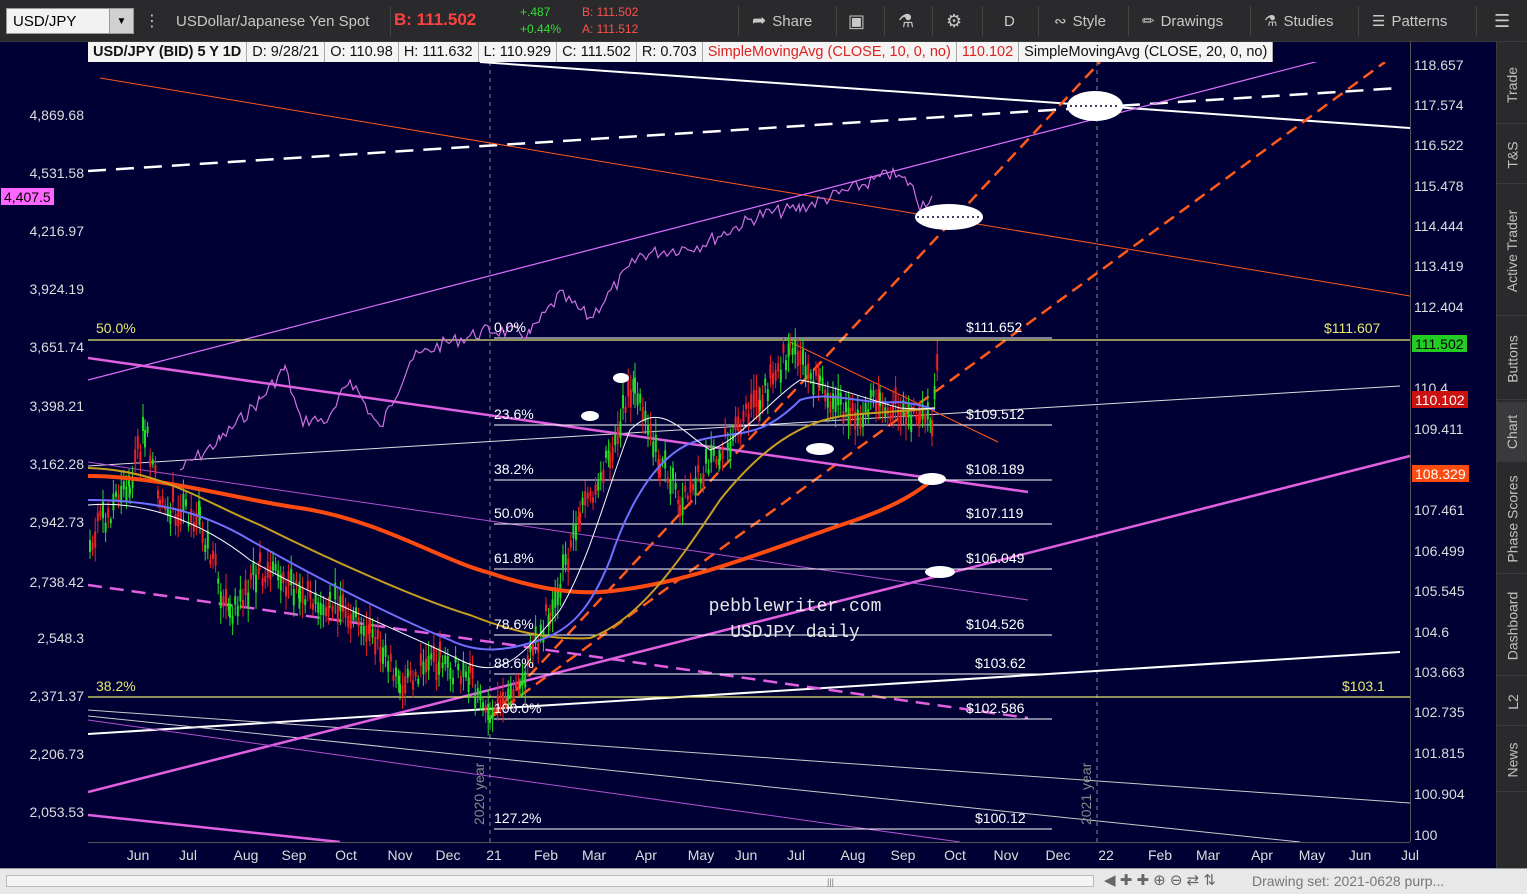 Image resolution: width=1527 pixels, height=894 pixels. Describe the element at coordinates (57, 582) in the screenshot. I see `left-axis-label: 2,738.42` at that location.